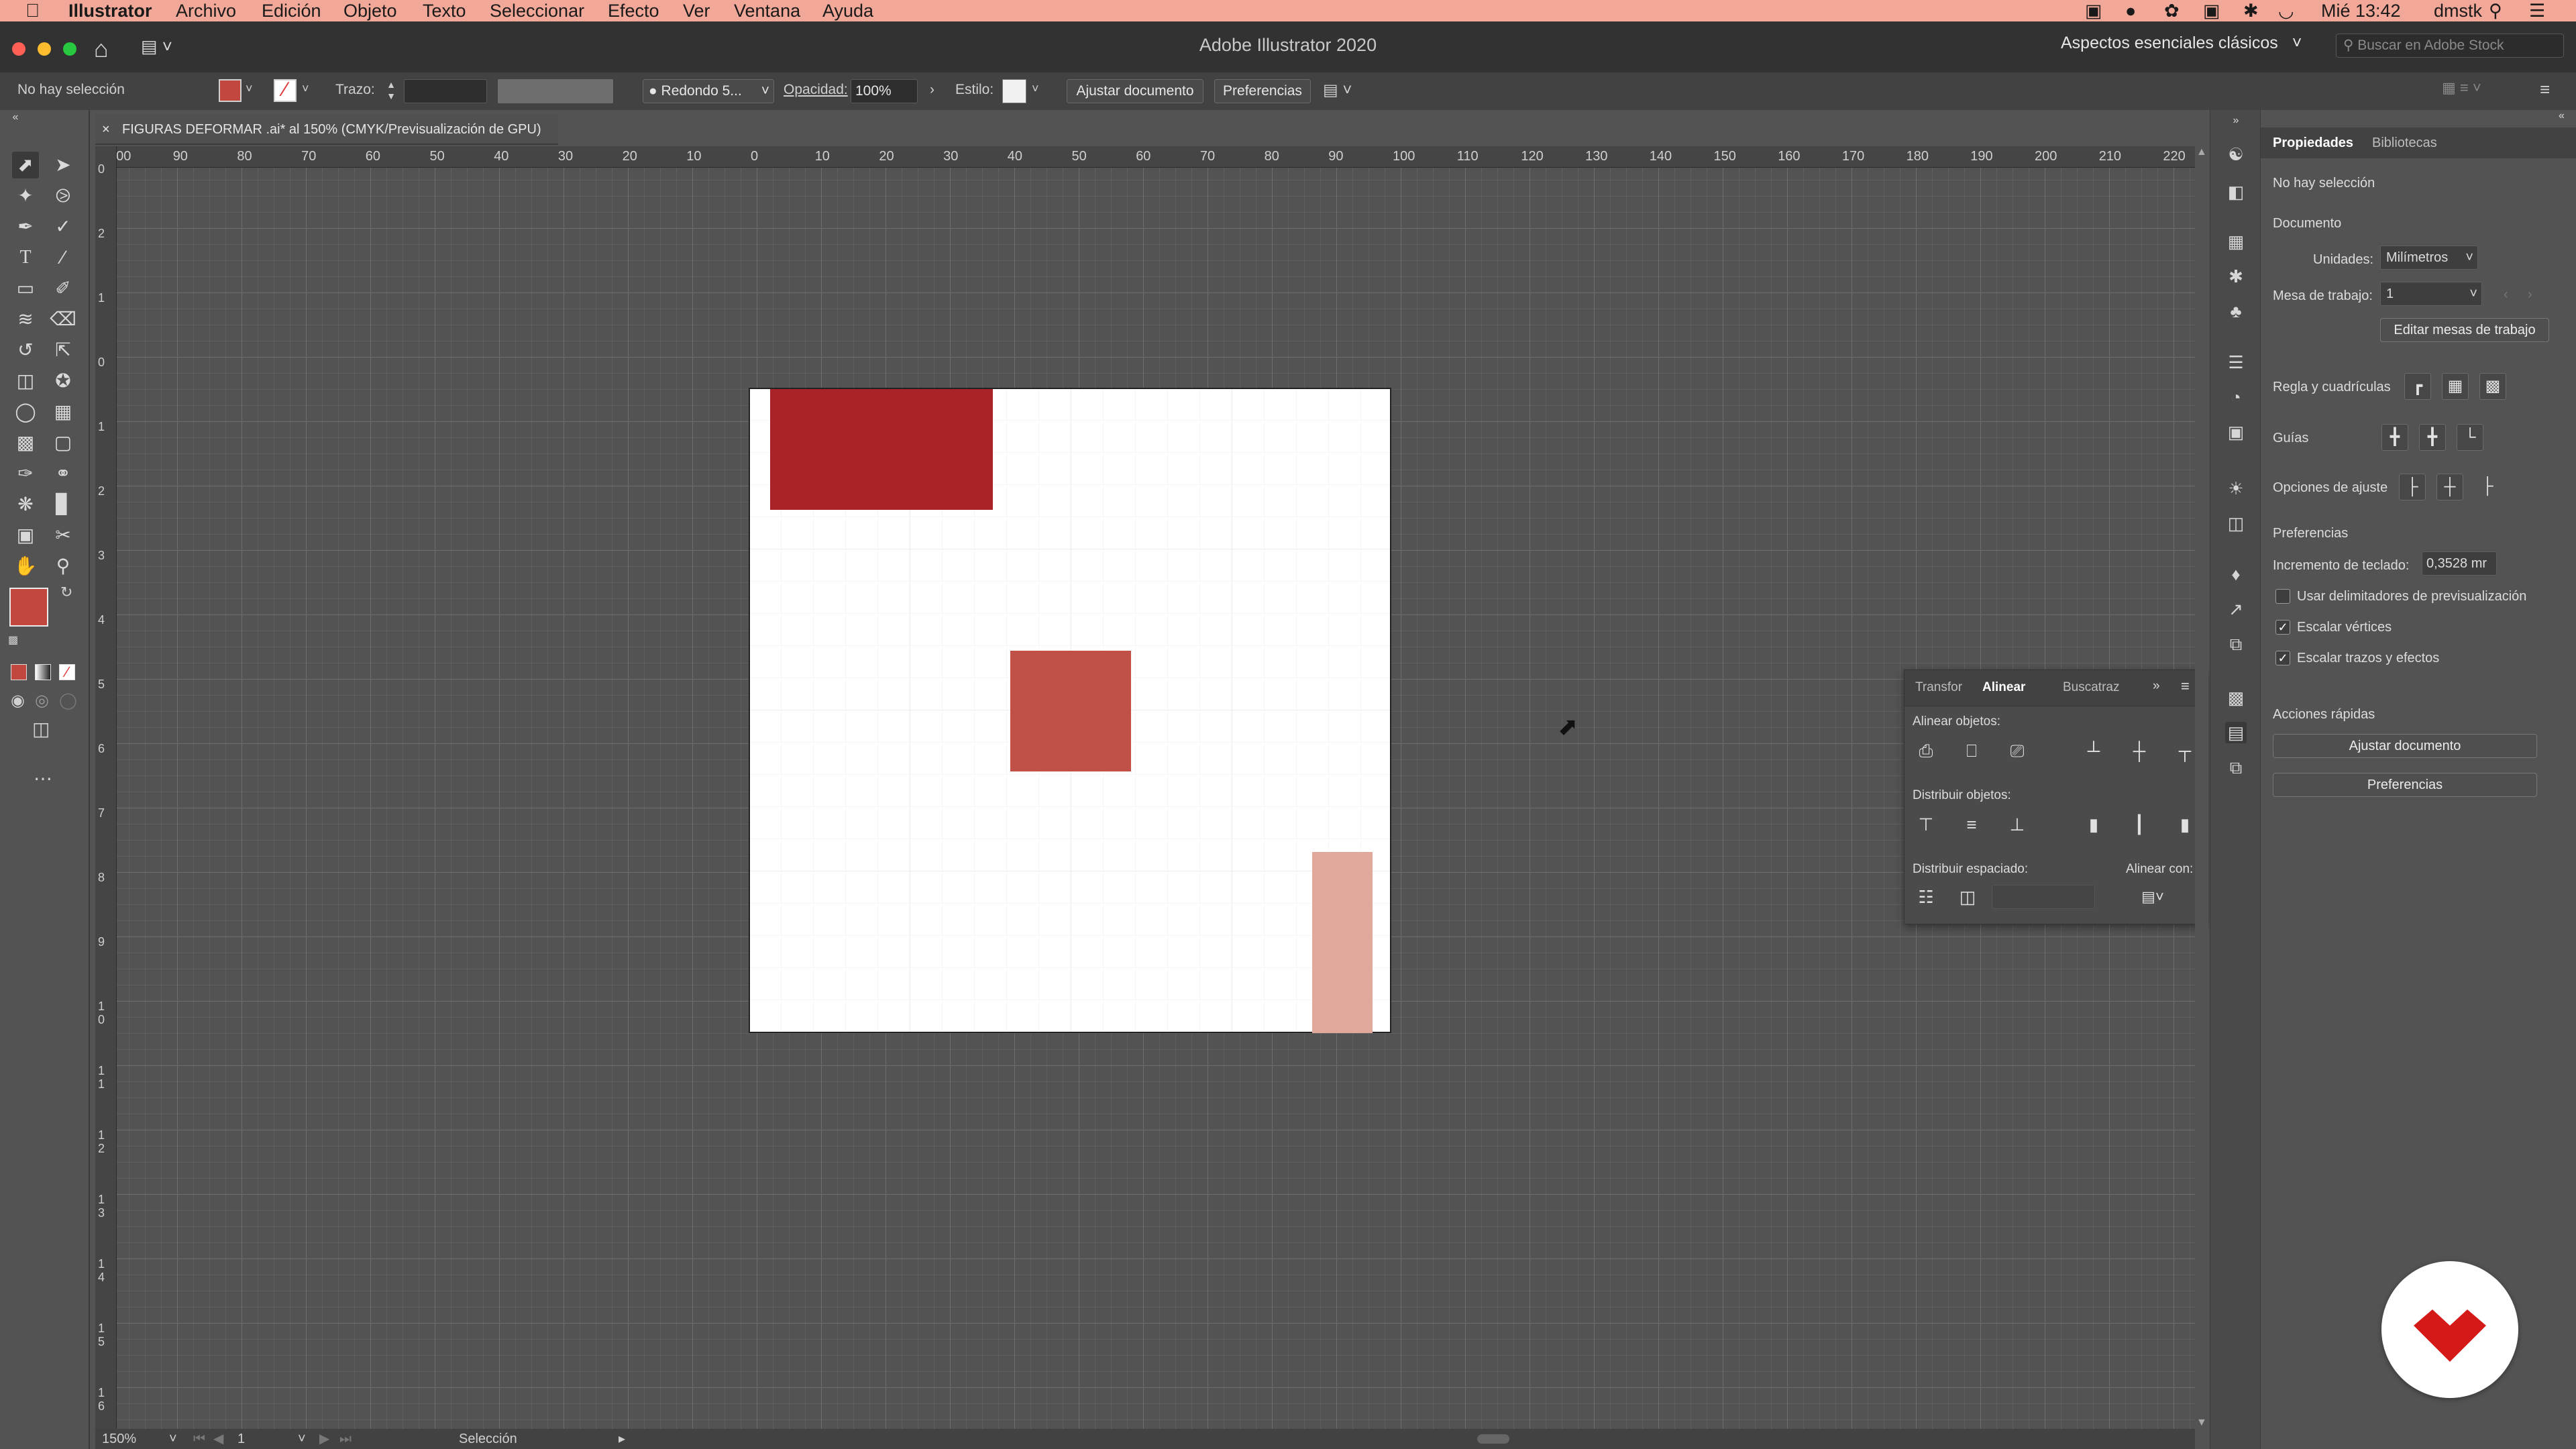  I want to click on tab-pathfinder: Buscatraz, so click(2091, 687).